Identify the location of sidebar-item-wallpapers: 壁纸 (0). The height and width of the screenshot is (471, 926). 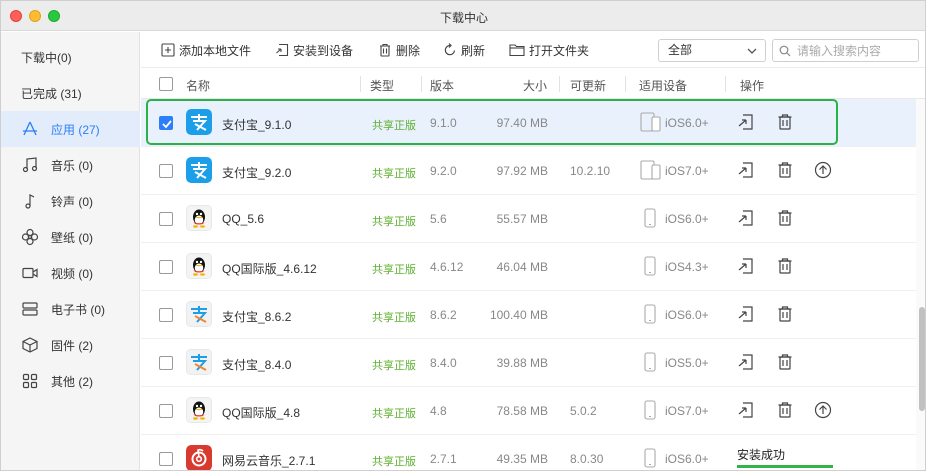
(70, 237).